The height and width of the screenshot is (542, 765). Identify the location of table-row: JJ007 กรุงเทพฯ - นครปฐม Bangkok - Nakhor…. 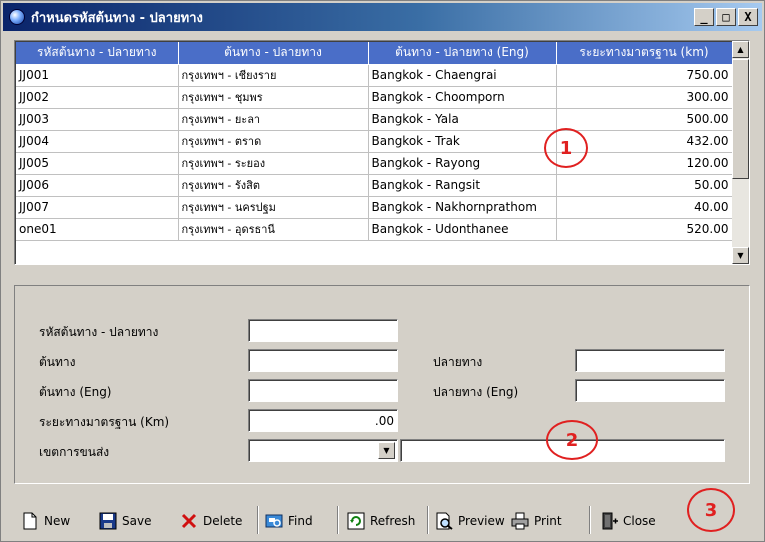
(374, 207).